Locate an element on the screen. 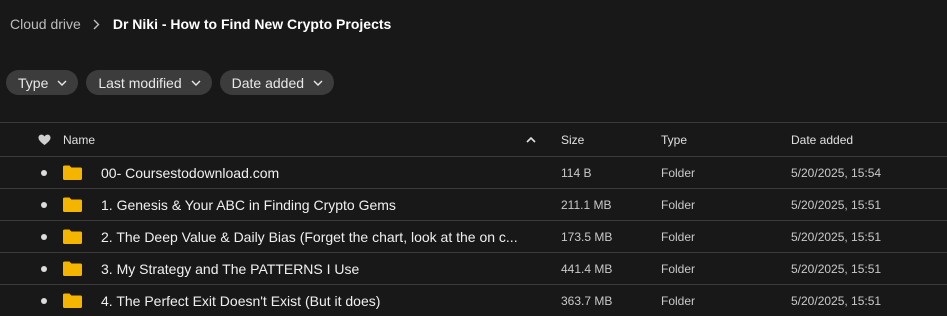 The height and width of the screenshot is (316, 947). column-header-date-added: Date added is located at coordinates (822, 139).